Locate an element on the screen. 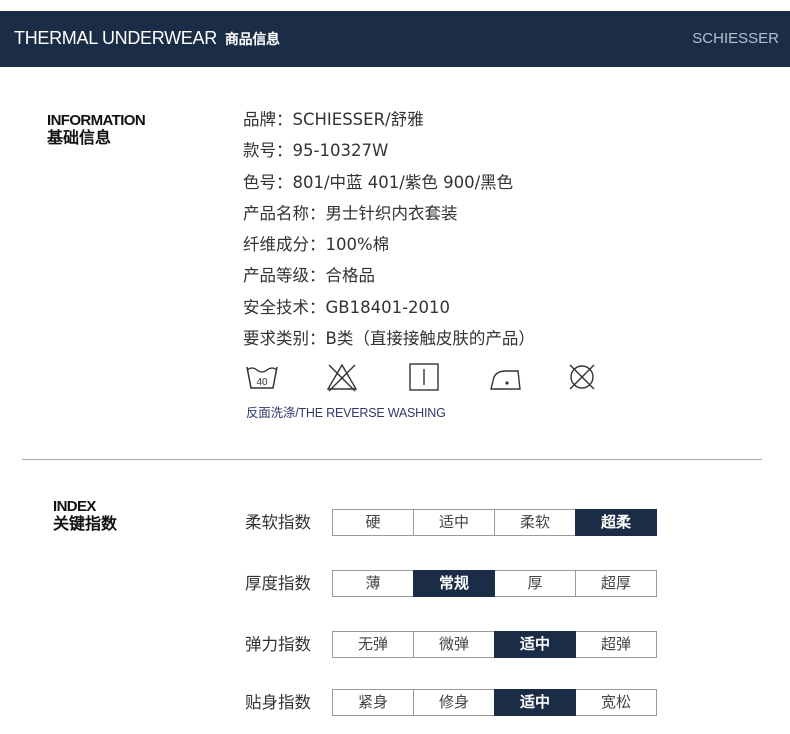 Image resolution: width=790 pixels, height=734 pixels. page-title: THERMAL UNDERWEAR 商品信息 is located at coordinates (147, 38).